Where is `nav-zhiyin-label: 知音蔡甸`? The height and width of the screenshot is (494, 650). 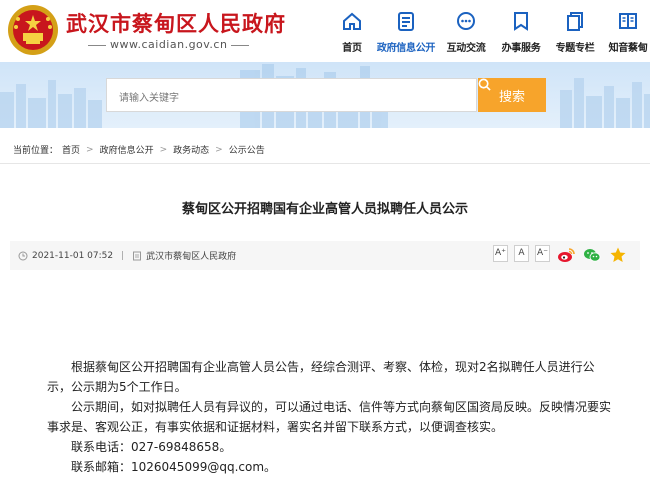 nav-zhiyin-label: 知音蔡甸 is located at coordinates (628, 48).